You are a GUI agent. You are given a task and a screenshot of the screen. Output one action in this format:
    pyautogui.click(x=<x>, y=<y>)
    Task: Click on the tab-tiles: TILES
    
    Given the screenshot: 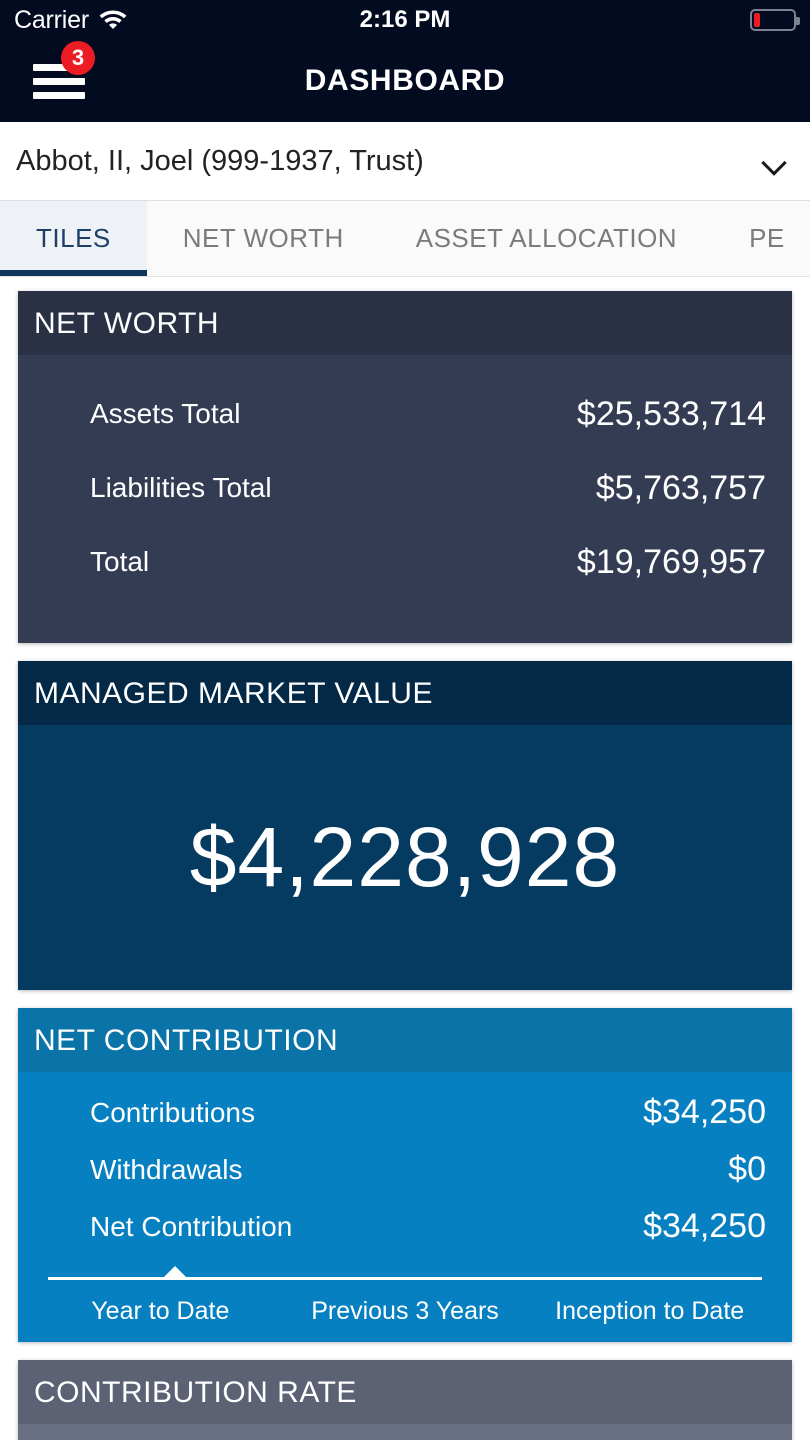 What is the action you would take?
    pyautogui.click(x=73, y=238)
    